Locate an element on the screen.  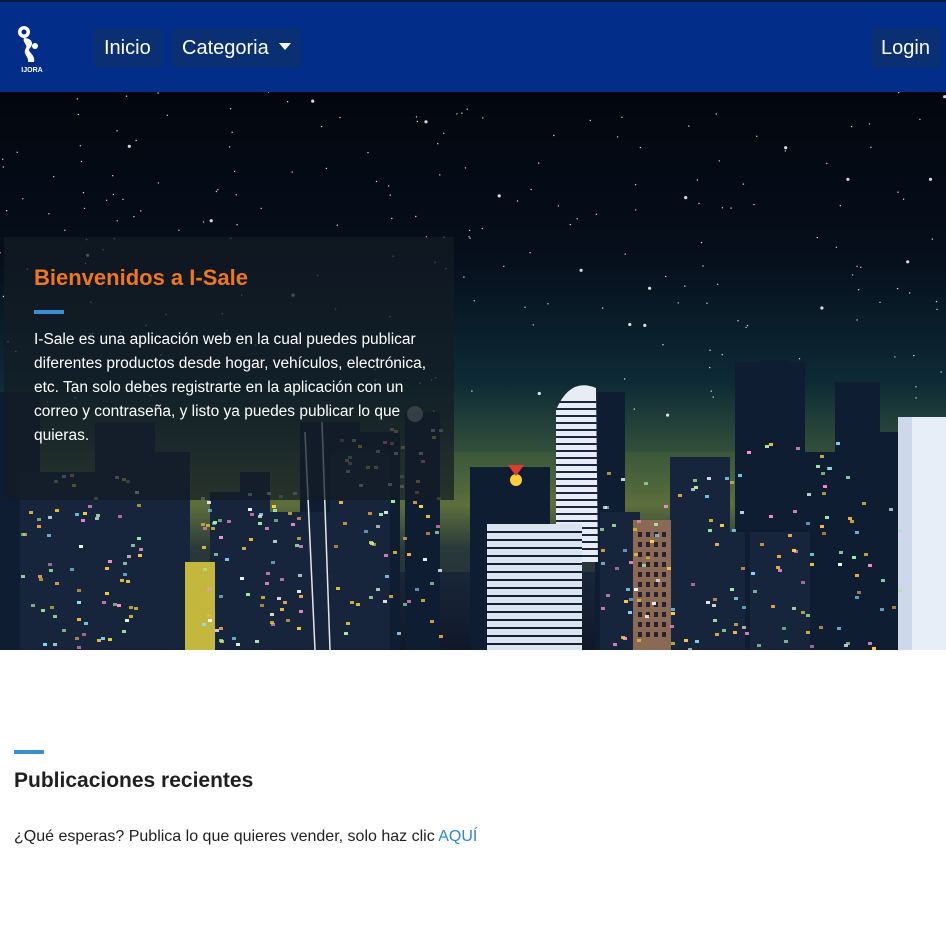
login-label: Login is located at coordinates (905, 48).